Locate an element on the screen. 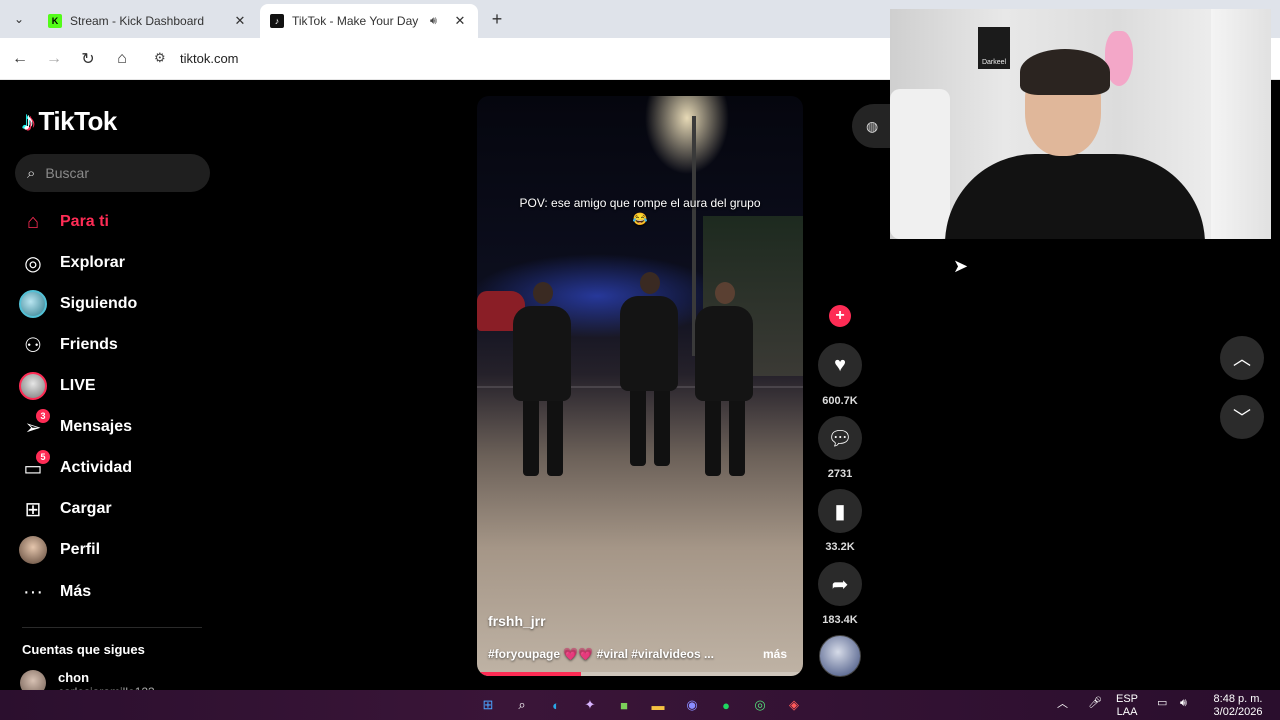  chevron-down-icon: ﹀ is located at coordinates (1242, 418).